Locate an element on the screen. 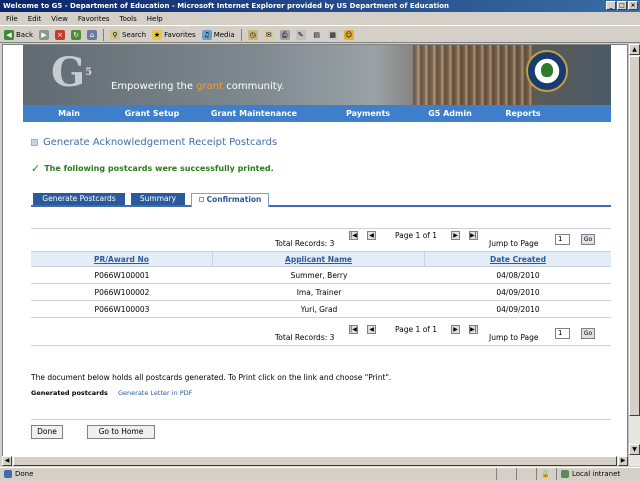  g5-banner: G5 Empowering the grant community. is located at coordinates (317, 75).